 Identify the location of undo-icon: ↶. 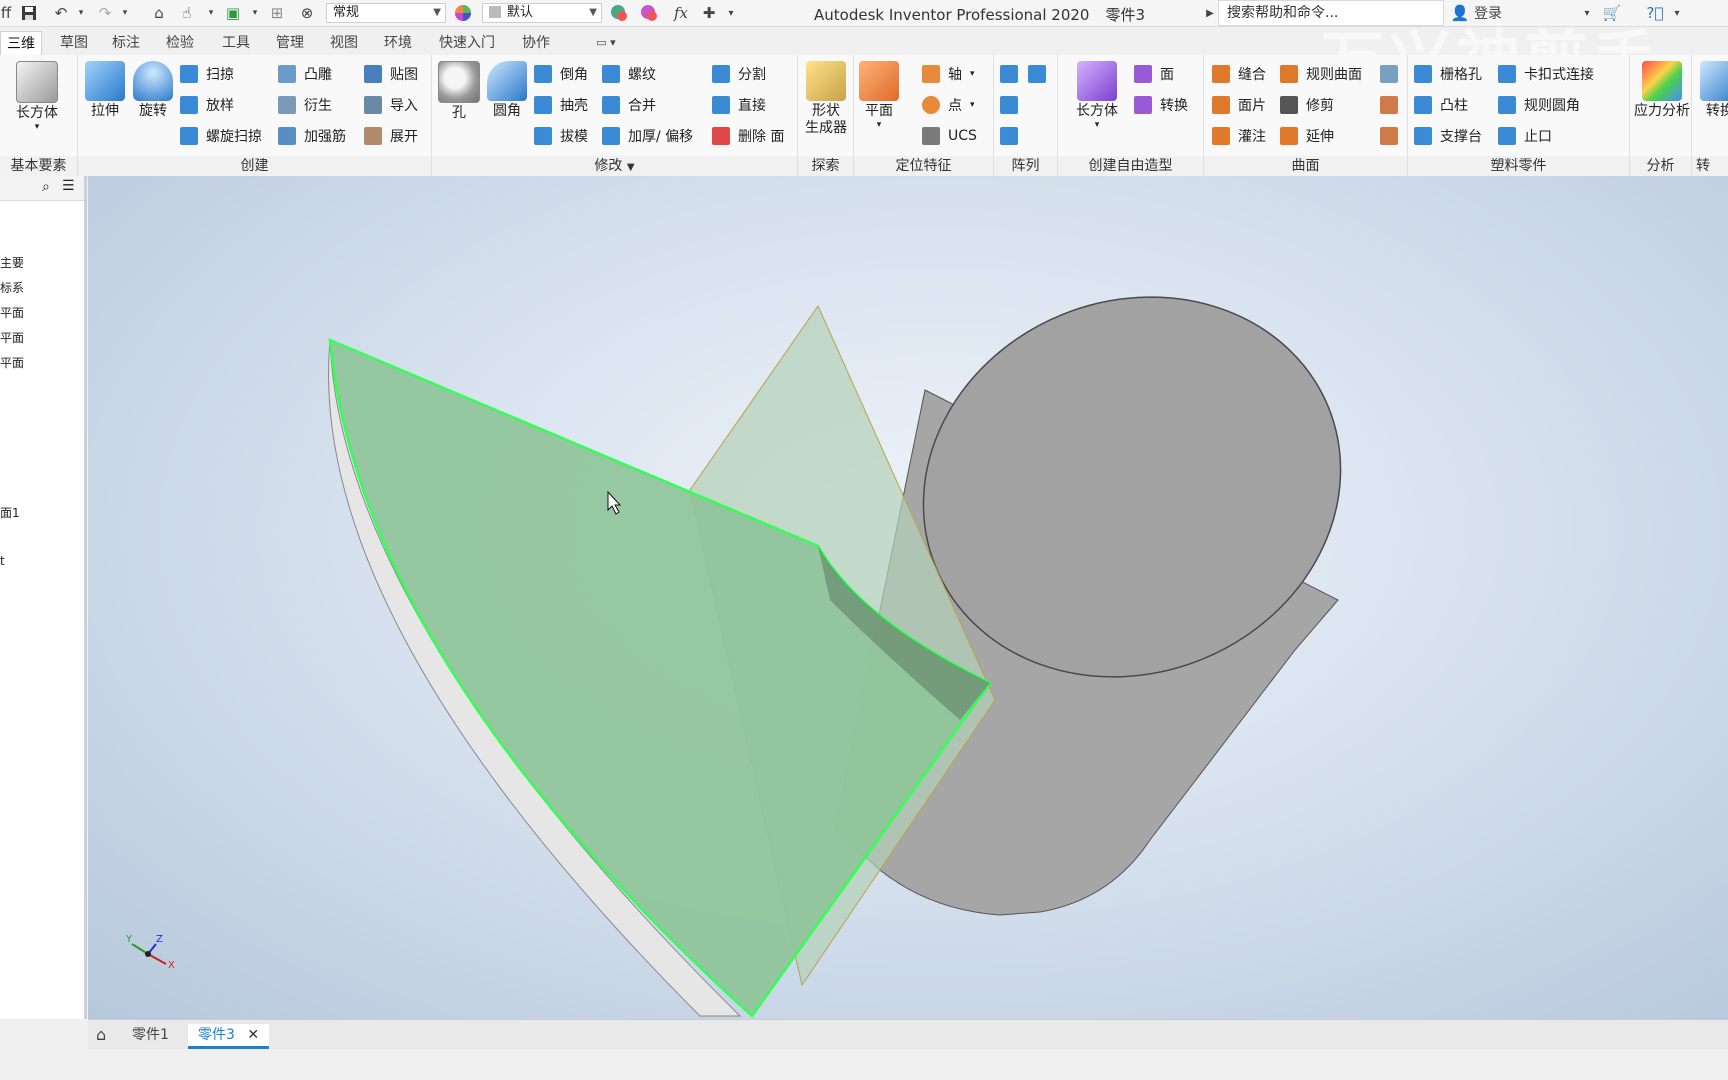
(61, 13).